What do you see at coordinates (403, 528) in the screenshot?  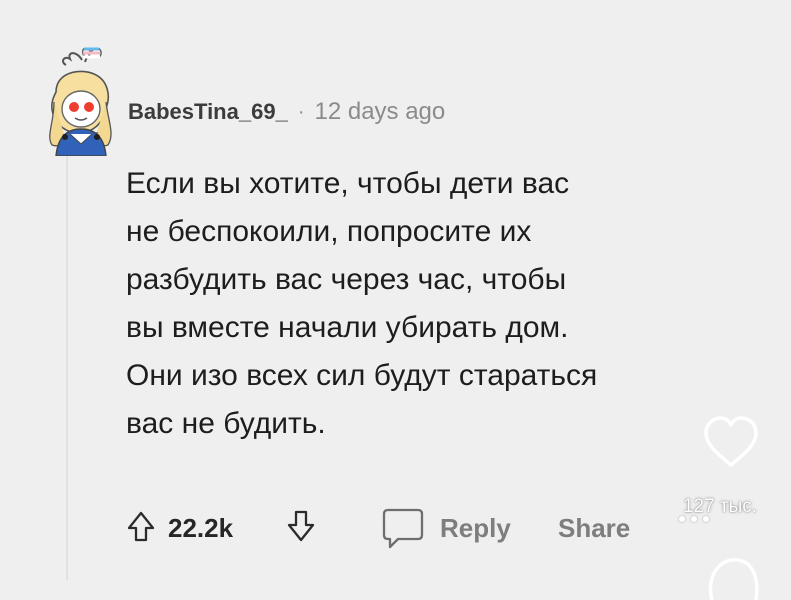 I see `speech-bubble-icon` at bounding box center [403, 528].